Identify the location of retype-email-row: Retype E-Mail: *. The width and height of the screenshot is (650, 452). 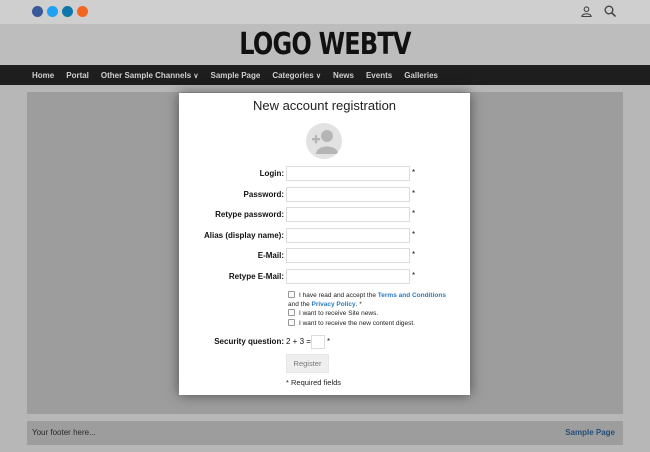
(324, 277).